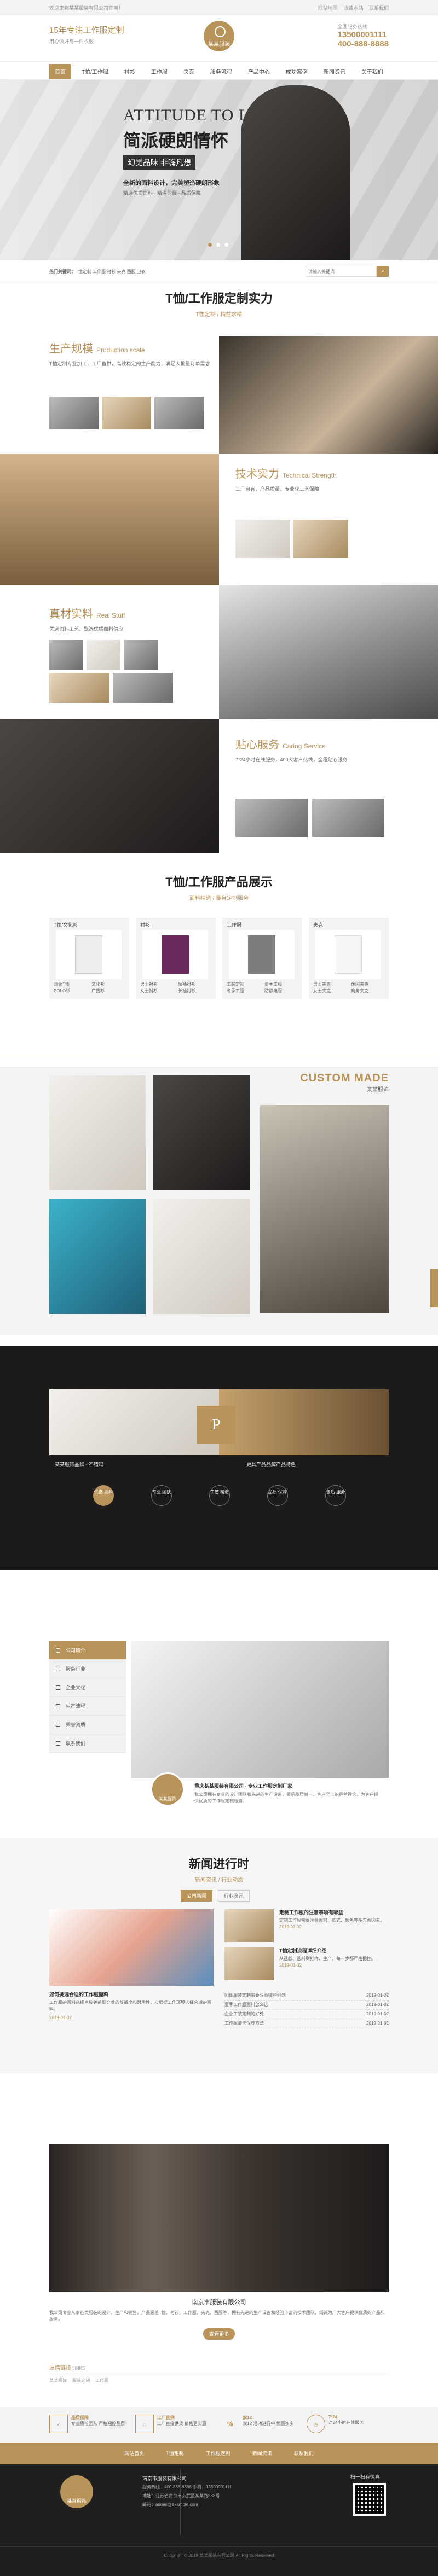  I want to click on search-bar: 热门关键词：T恤定制 工作服 衬衫 夹克 西服 卫衣 ⌕, so click(219, 271).